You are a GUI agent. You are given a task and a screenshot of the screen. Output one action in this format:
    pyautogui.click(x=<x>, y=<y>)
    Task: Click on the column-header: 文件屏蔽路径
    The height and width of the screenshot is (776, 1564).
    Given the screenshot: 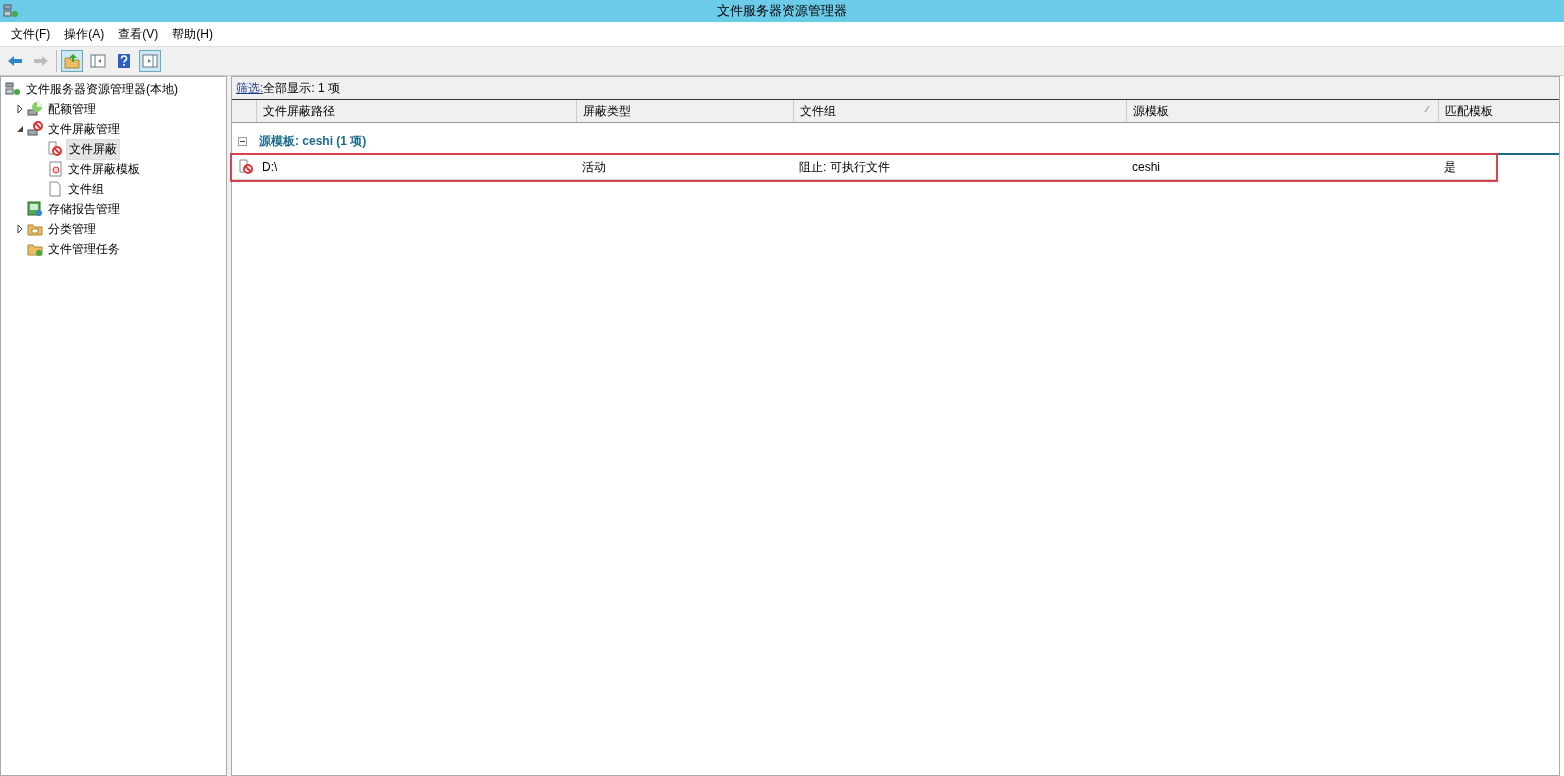 What is the action you would take?
    pyautogui.click(x=416, y=111)
    